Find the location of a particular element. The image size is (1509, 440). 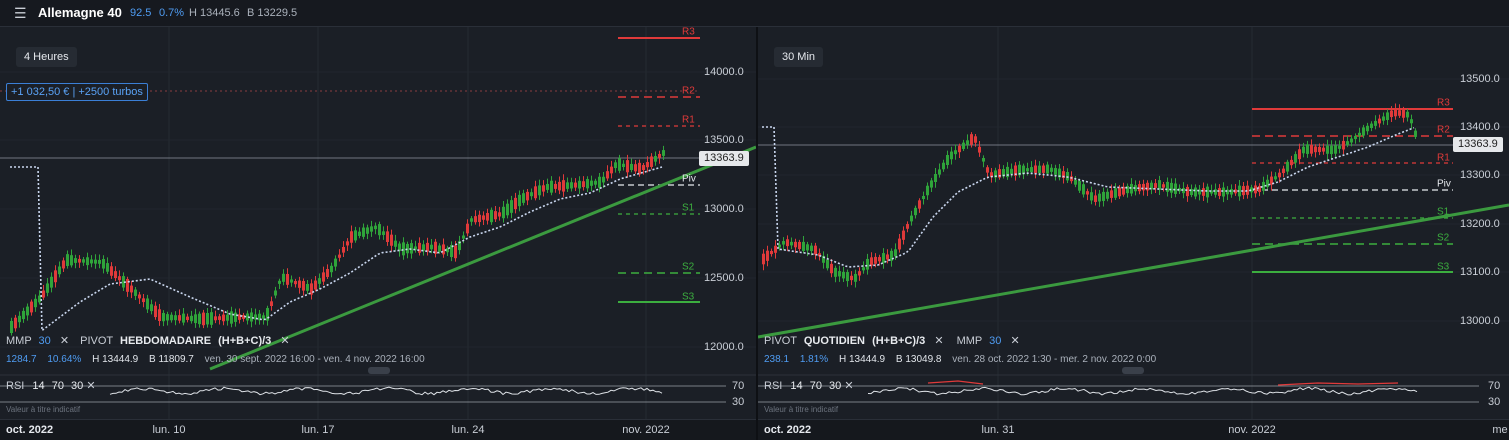

current-price-tag: 13363.9 is located at coordinates (1478, 144).